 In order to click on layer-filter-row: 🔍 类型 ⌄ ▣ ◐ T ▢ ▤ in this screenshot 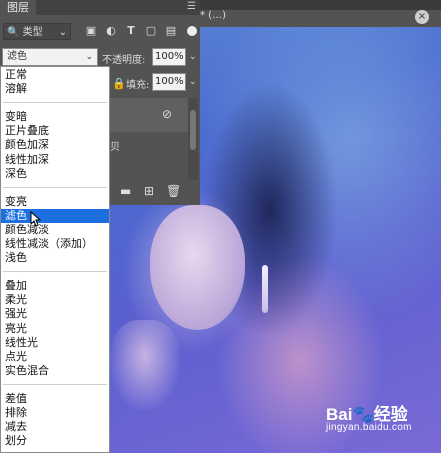, I will do `click(100, 32)`.